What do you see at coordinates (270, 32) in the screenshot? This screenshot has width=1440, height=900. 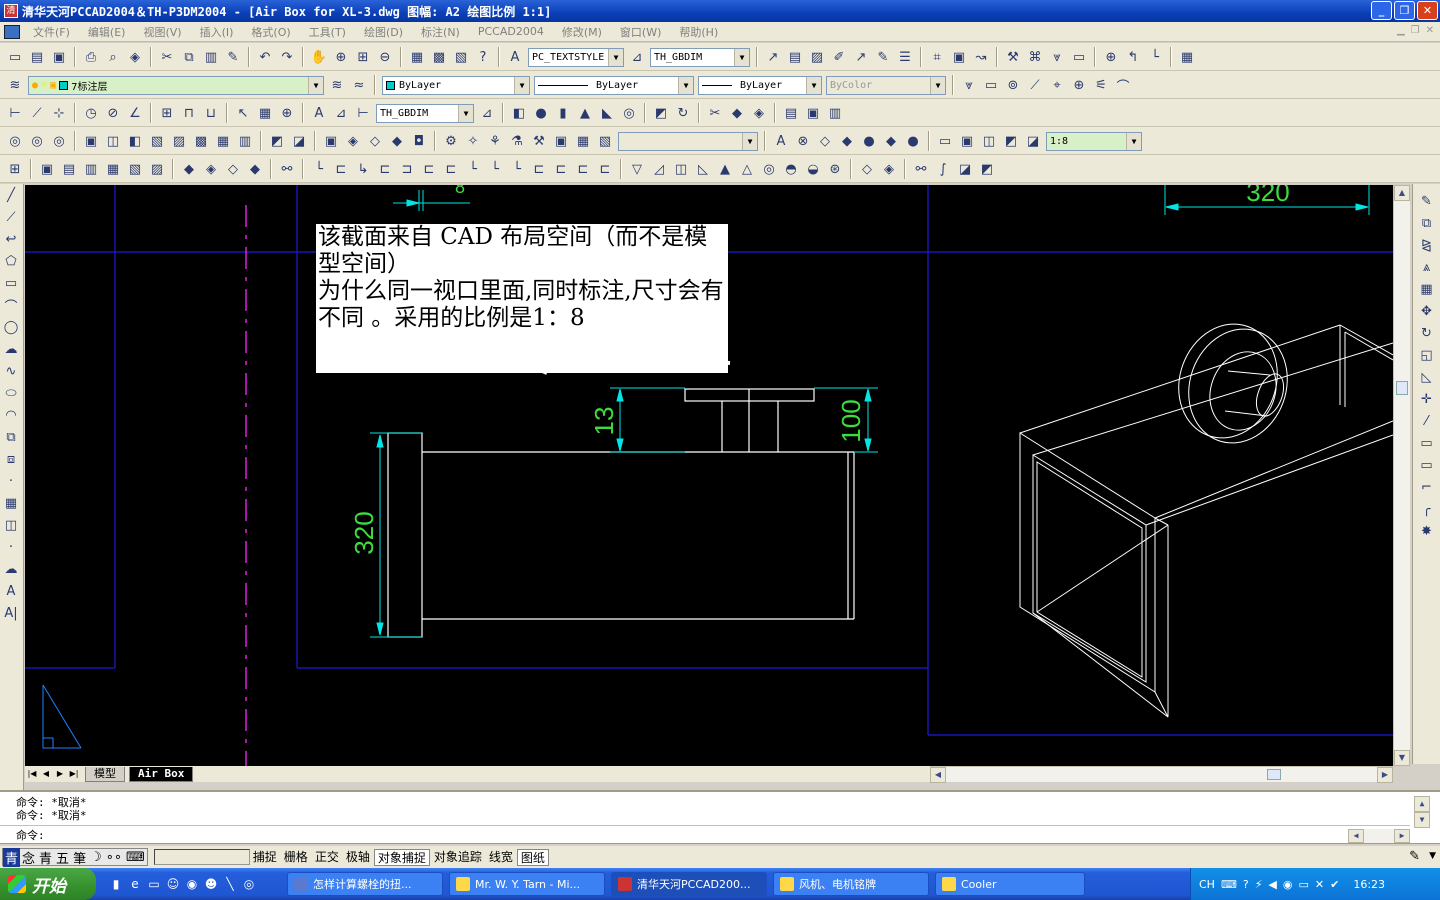 I see `menu-format: 格式(O)` at bounding box center [270, 32].